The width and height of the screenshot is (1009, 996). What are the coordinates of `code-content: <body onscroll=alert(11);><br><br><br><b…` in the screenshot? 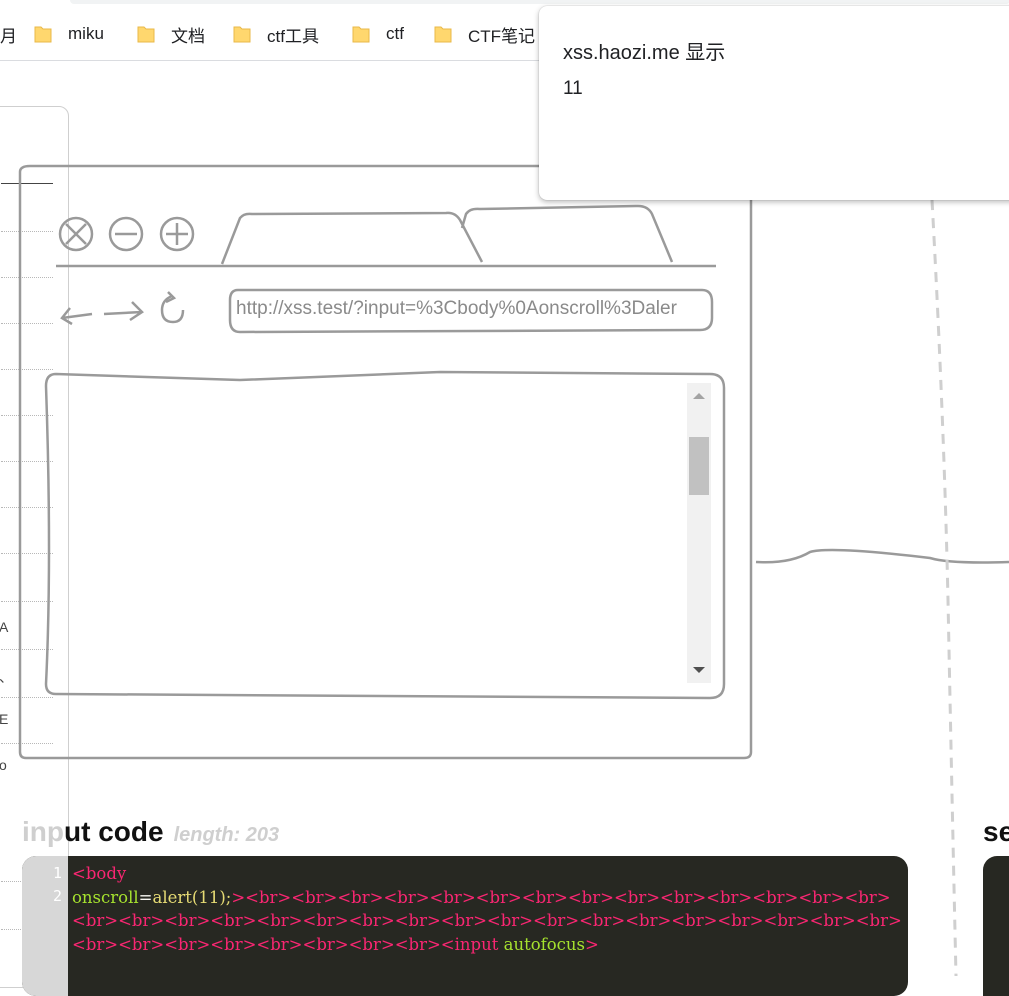 It's located at (487, 909).